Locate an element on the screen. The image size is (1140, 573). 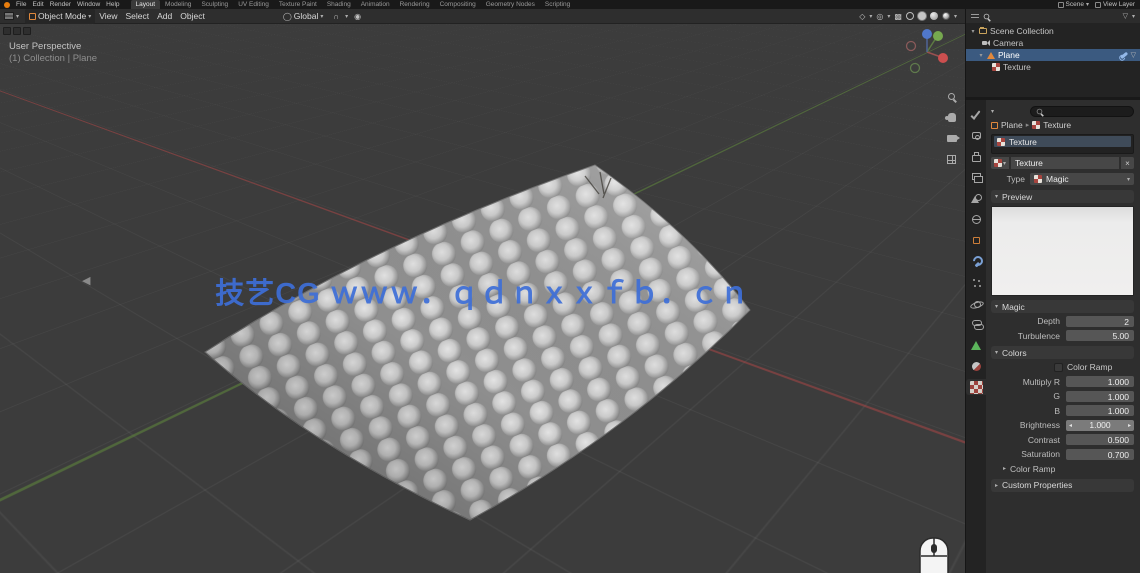
properties-search-input is located at coordinates (1082, 111).